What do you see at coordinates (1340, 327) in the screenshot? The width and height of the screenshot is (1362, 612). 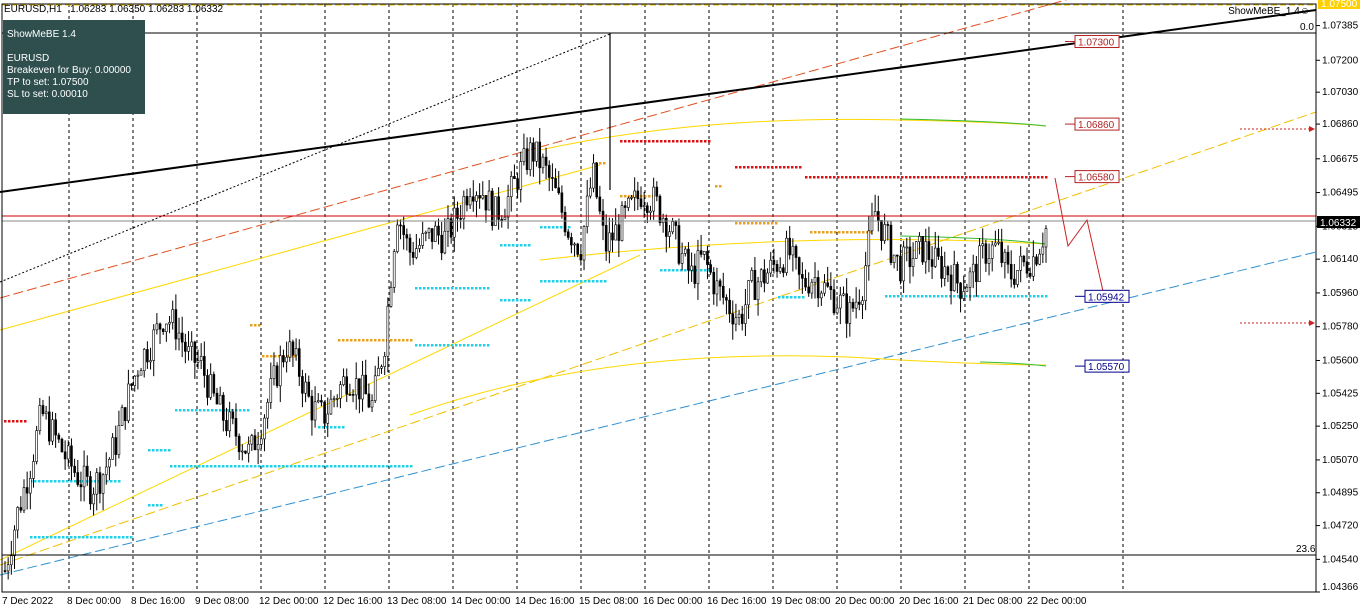 I see `price-label: 1.05780` at bounding box center [1340, 327].